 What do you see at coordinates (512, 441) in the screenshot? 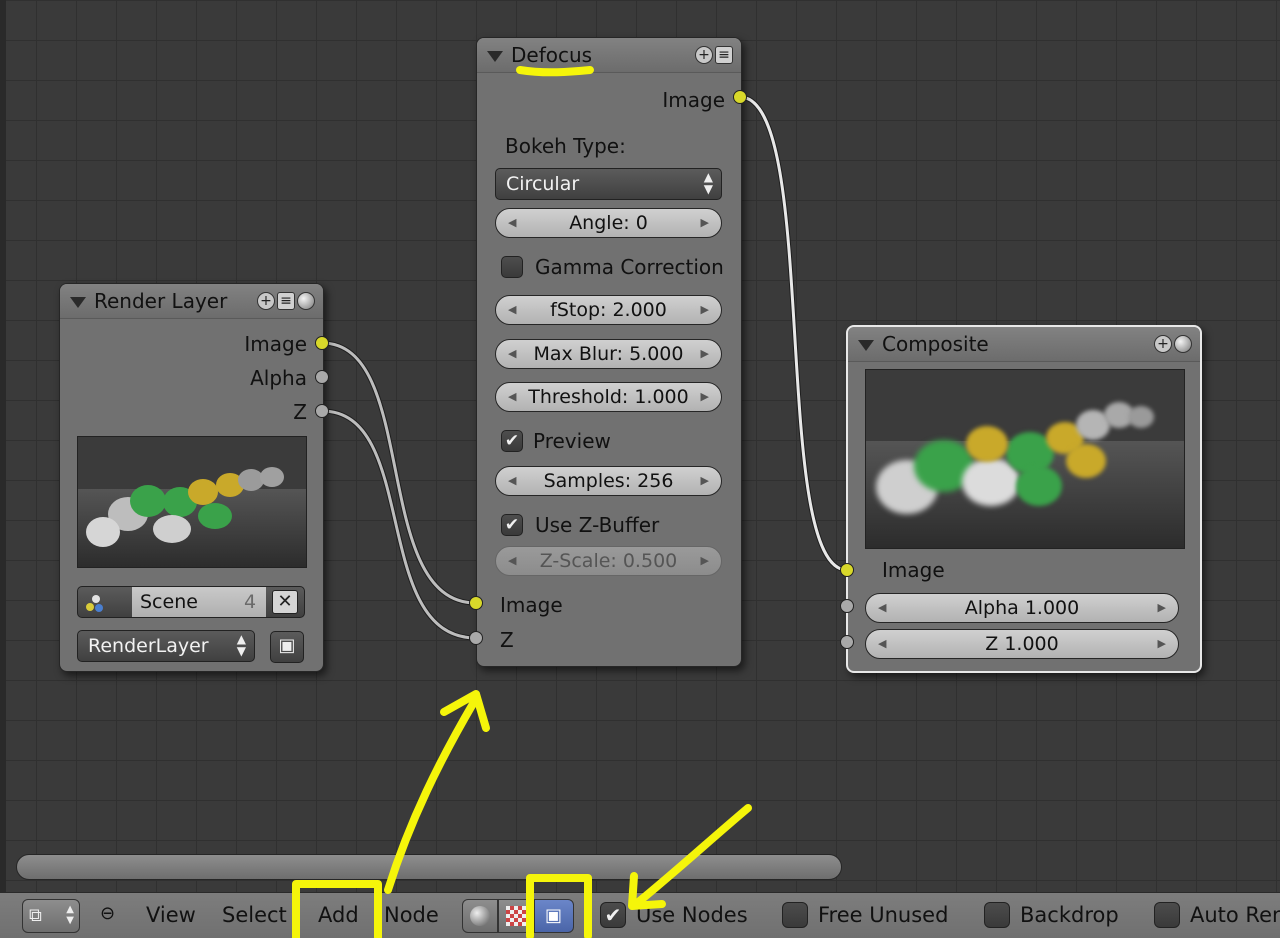
I see `preview-checkbox: ✔` at bounding box center [512, 441].